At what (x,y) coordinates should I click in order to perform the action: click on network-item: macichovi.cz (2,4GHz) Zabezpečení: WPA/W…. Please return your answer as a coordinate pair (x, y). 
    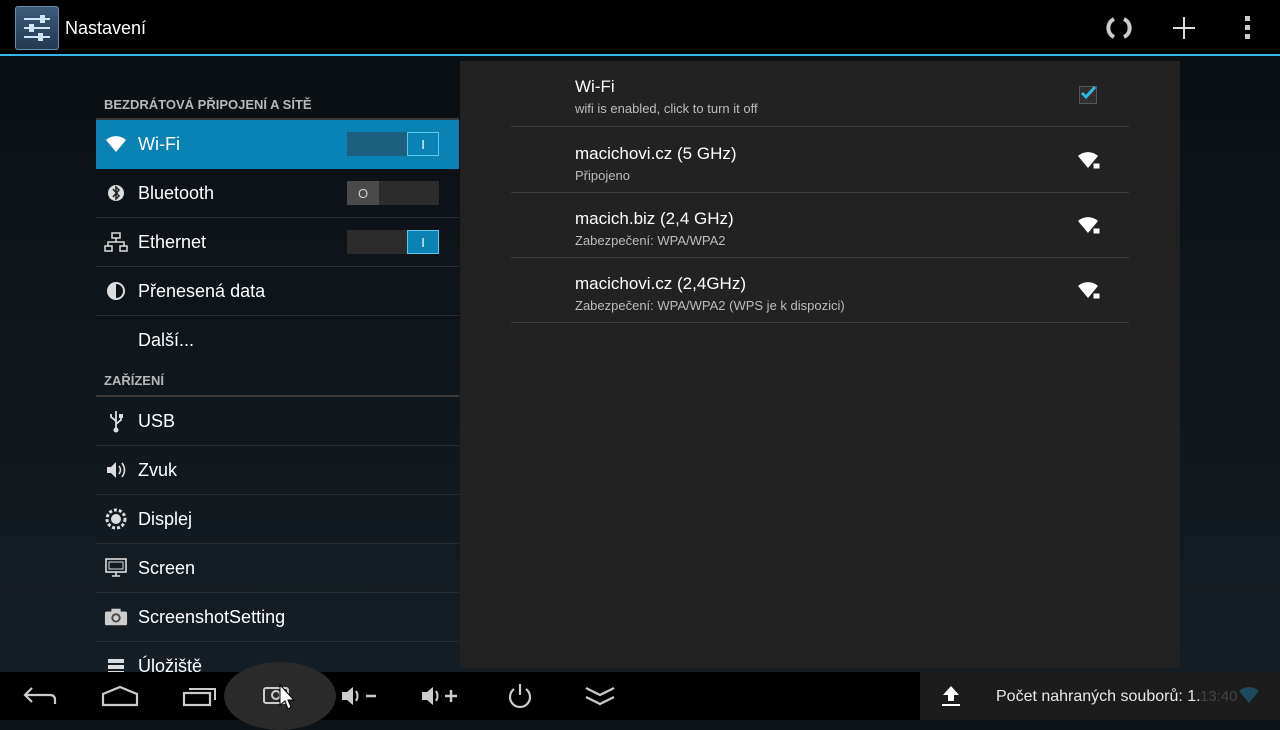
    Looking at the image, I should click on (820, 290).